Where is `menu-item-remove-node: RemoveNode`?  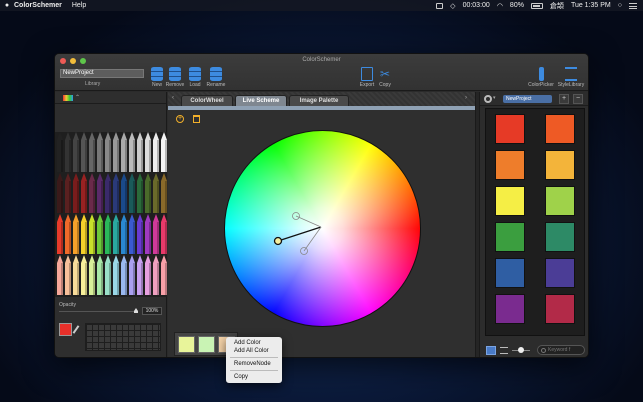 menu-item-remove-node: RemoveNode is located at coordinates (254, 364).